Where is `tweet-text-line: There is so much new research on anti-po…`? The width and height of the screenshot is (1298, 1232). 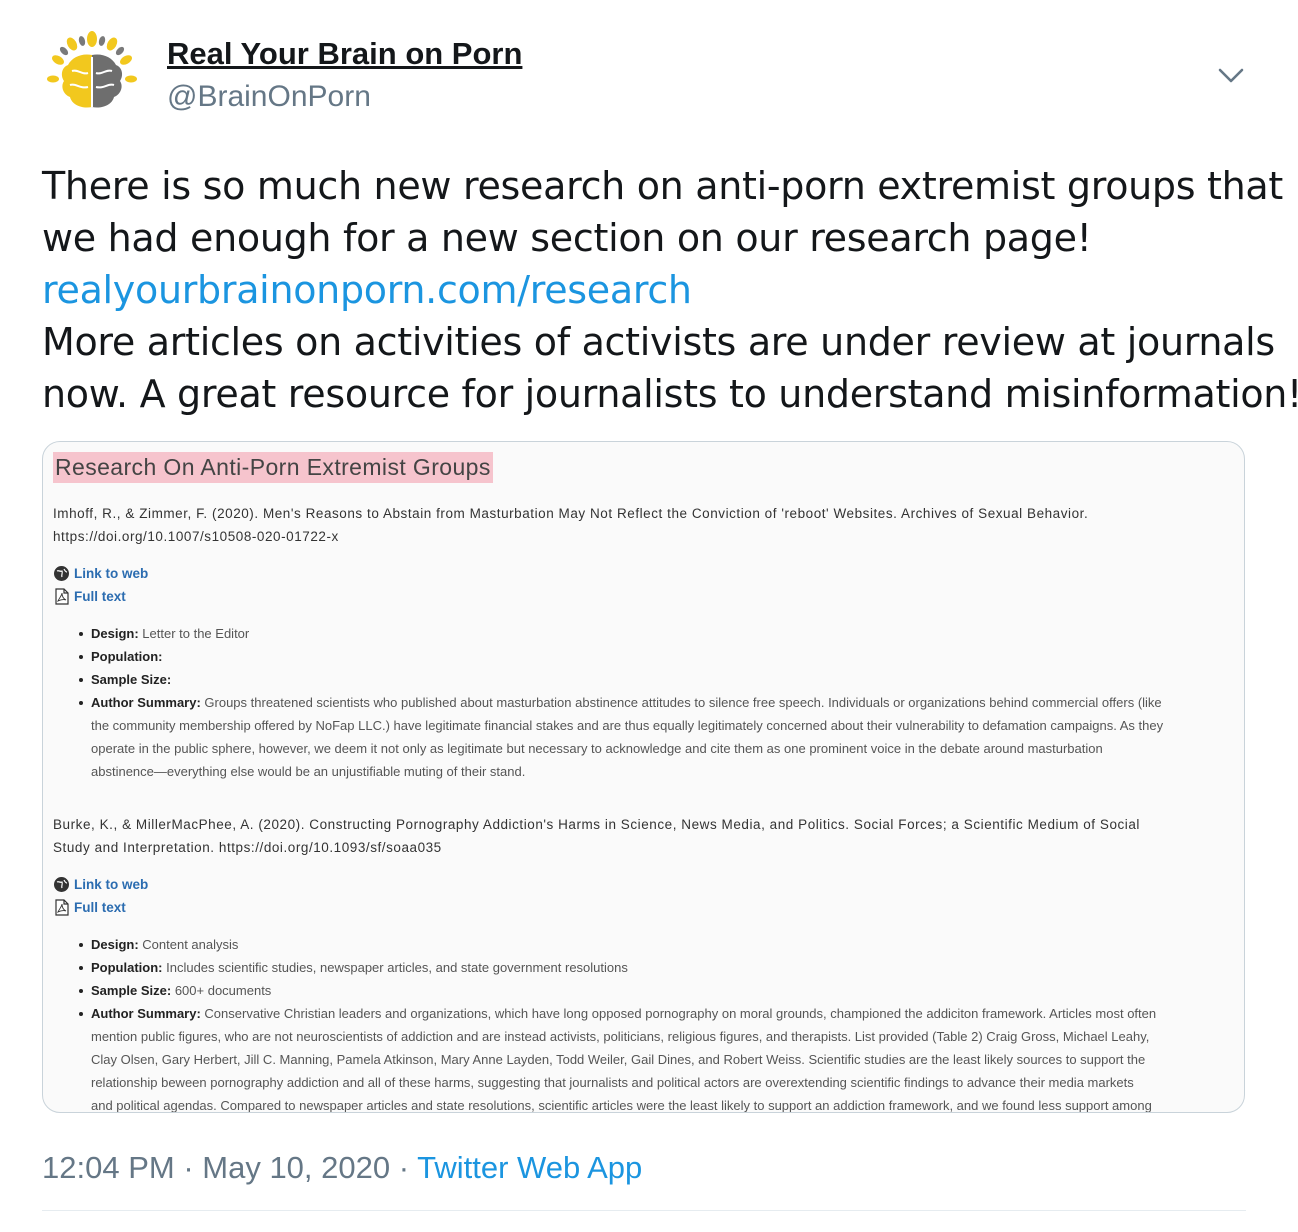 tweet-text-line: There is so much new research on anti-po… is located at coordinates (662, 186).